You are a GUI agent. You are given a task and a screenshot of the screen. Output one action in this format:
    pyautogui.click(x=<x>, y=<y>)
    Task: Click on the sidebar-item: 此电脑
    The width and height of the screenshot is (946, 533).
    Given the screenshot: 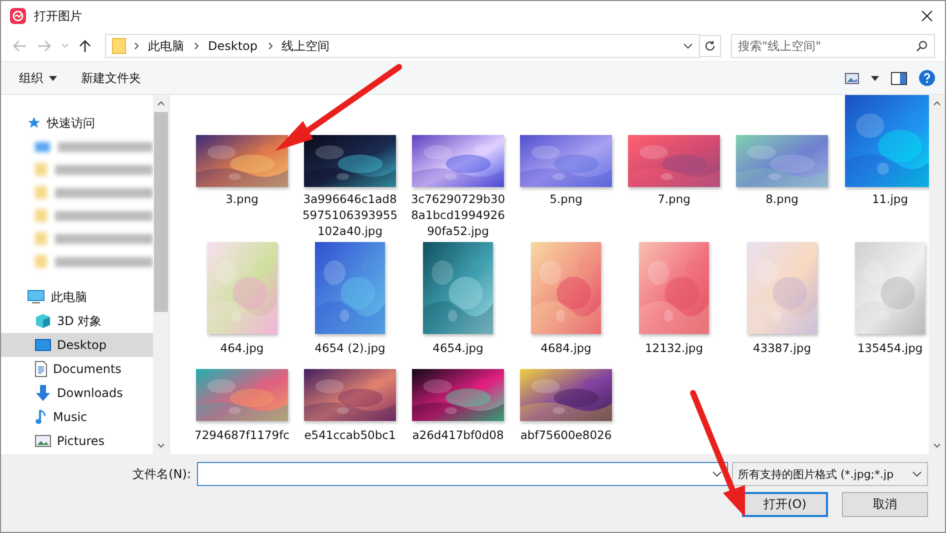 What is the action you would take?
    pyautogui.click(x=77, y=297)
    